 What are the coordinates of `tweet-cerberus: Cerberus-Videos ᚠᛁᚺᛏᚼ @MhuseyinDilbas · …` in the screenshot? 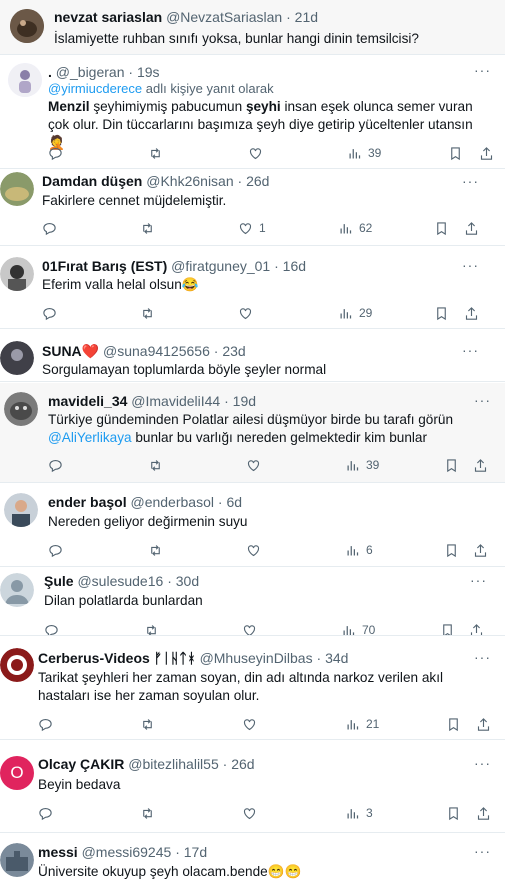 It's located at (252, 690).